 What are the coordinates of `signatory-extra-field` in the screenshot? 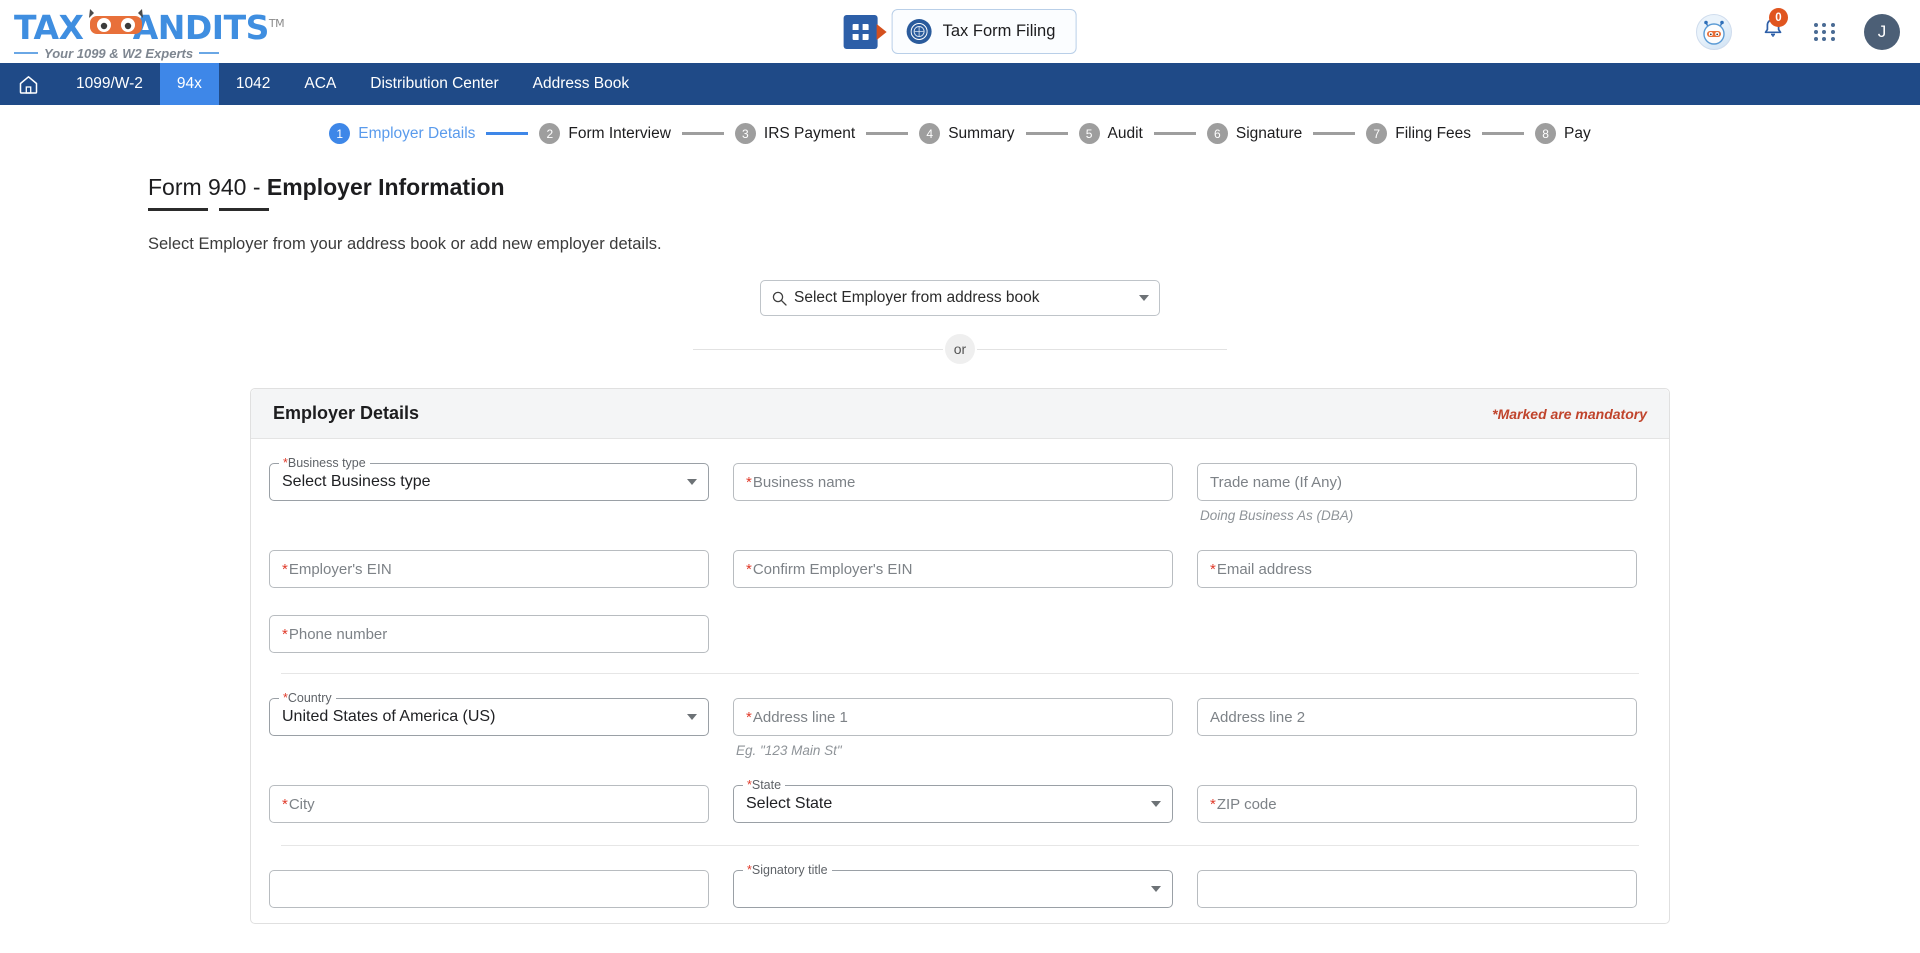 It's located at (1417, 889).